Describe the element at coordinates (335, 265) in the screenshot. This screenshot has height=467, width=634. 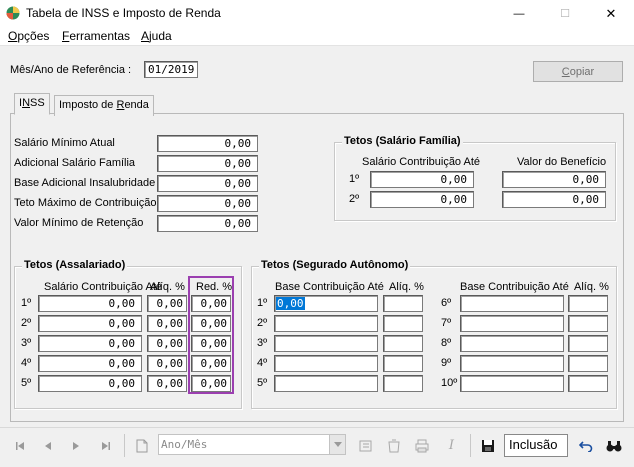
I see `group-autonomo-title: Tetos (Segurado Autônomo)` at that location.